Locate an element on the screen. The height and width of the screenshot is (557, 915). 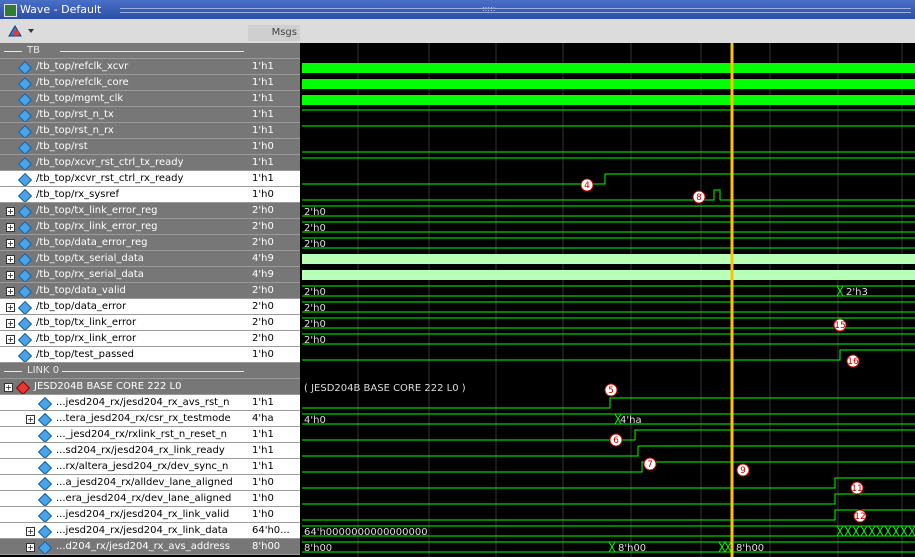
group-separator-tb-label: TB is located at coordinates (33, 50).